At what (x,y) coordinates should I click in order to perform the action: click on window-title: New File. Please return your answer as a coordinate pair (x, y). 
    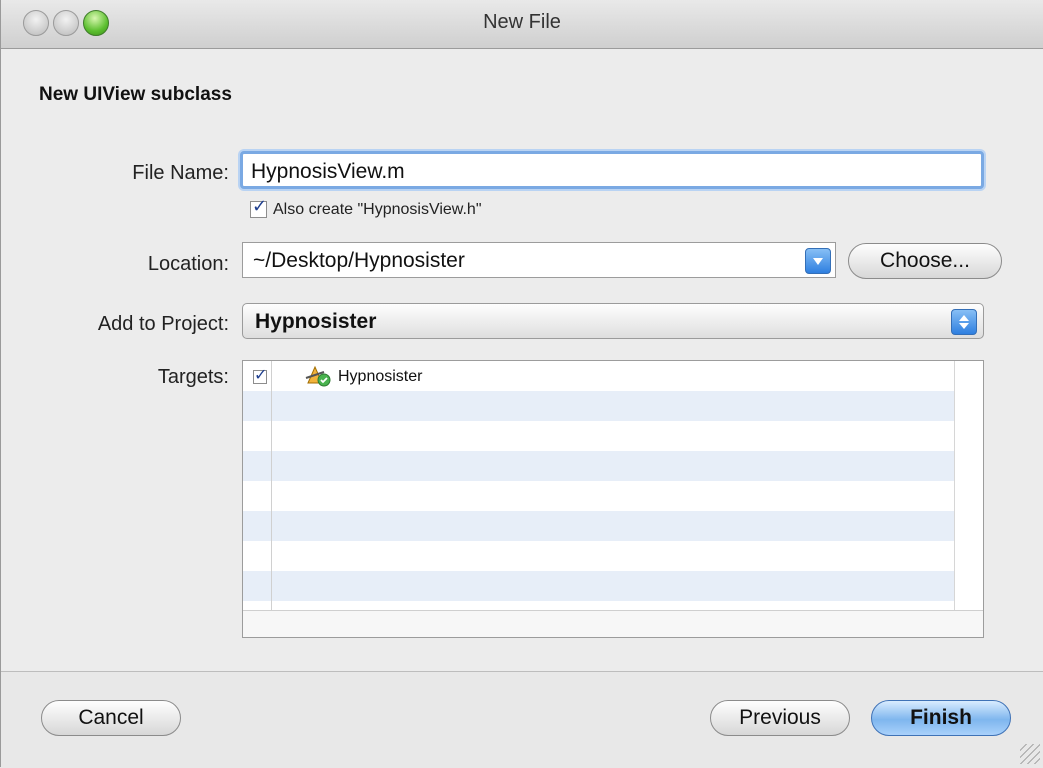
    Looking at the image, I should click on (522, 22).